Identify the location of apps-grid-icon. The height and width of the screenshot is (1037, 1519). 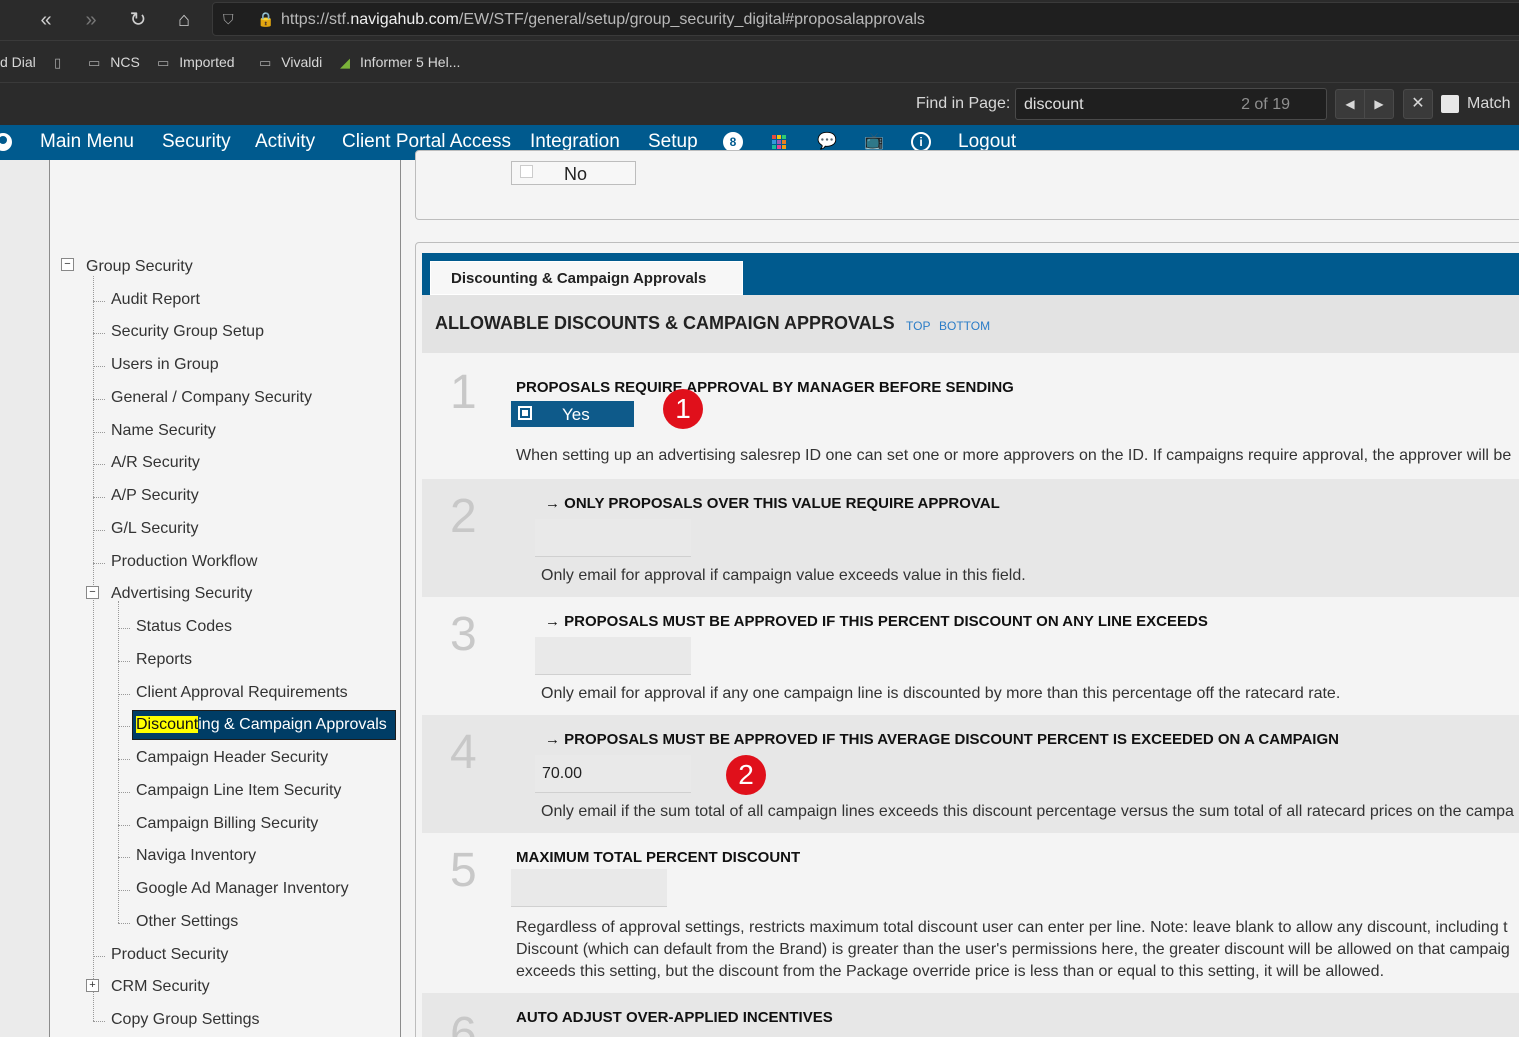
(779, 142).